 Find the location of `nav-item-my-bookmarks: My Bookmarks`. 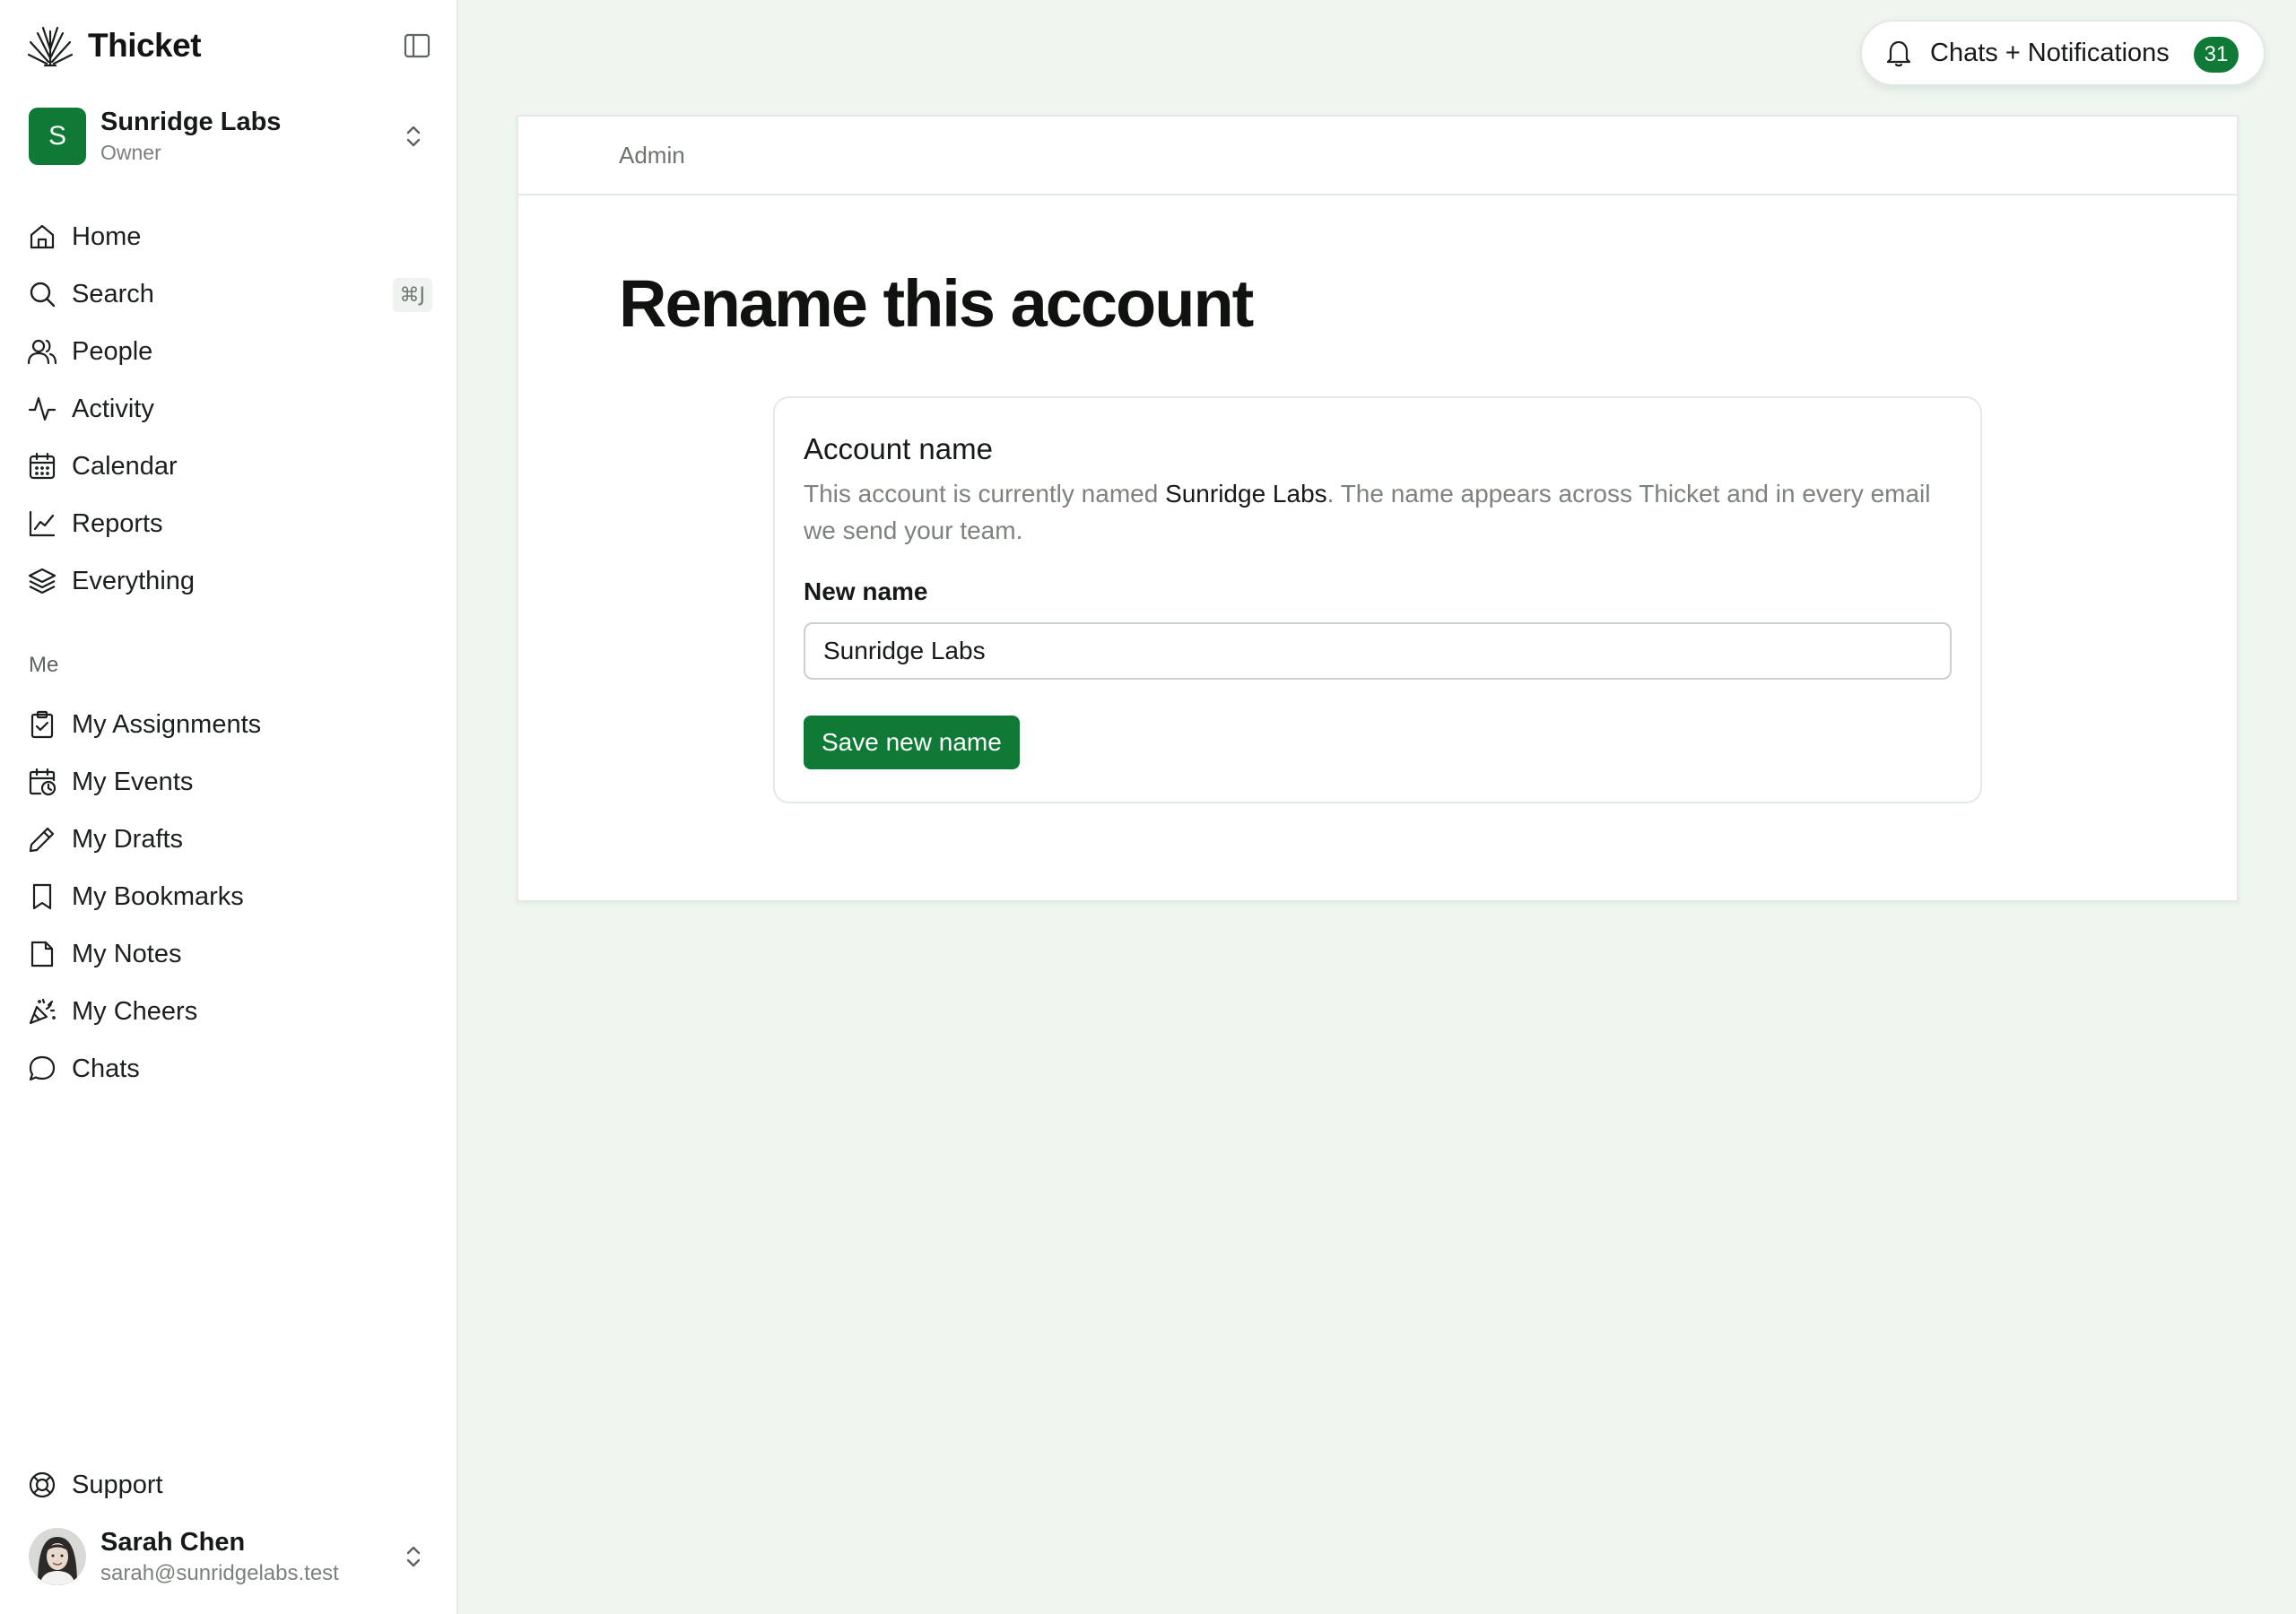

nav-item-my-bookmarks: My Bookmarks is located at coordinates (229, 896).